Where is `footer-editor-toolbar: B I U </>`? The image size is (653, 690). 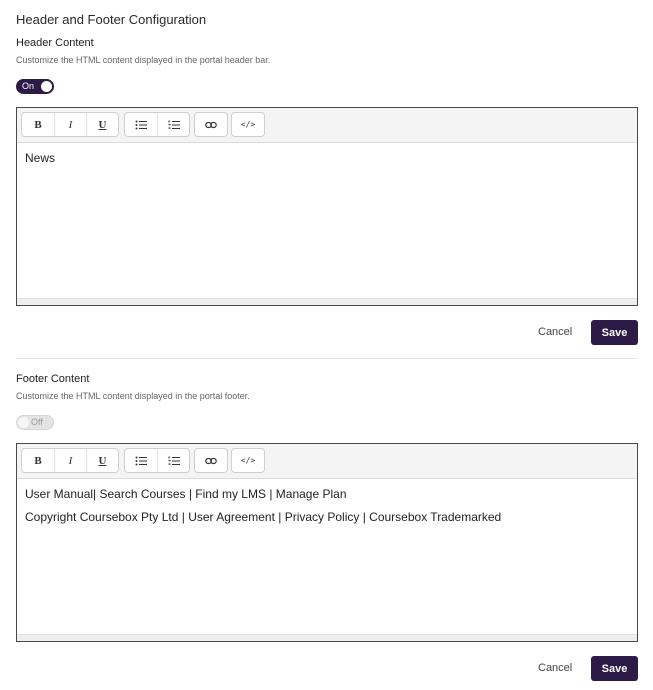 footer-editor-toolbar: B I U </> is located at coordinates (327, 461).